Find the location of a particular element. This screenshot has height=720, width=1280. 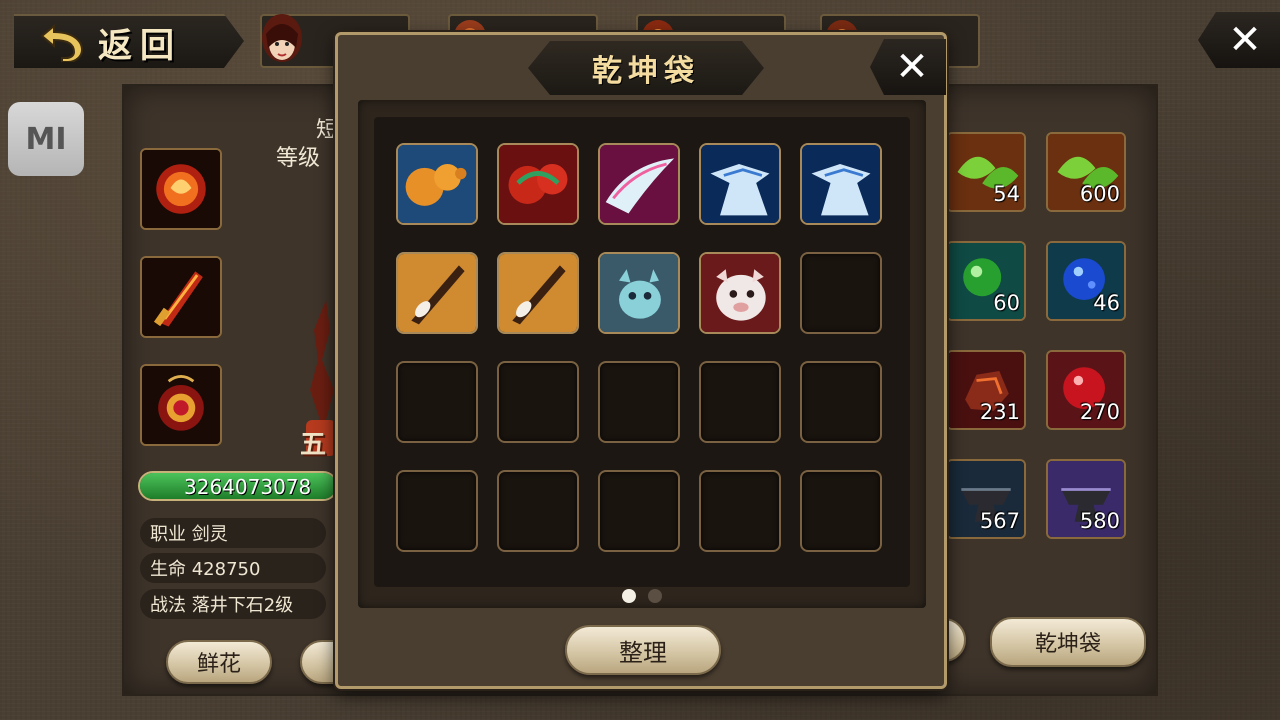

sword-icon is located at coordinates (181, 297).